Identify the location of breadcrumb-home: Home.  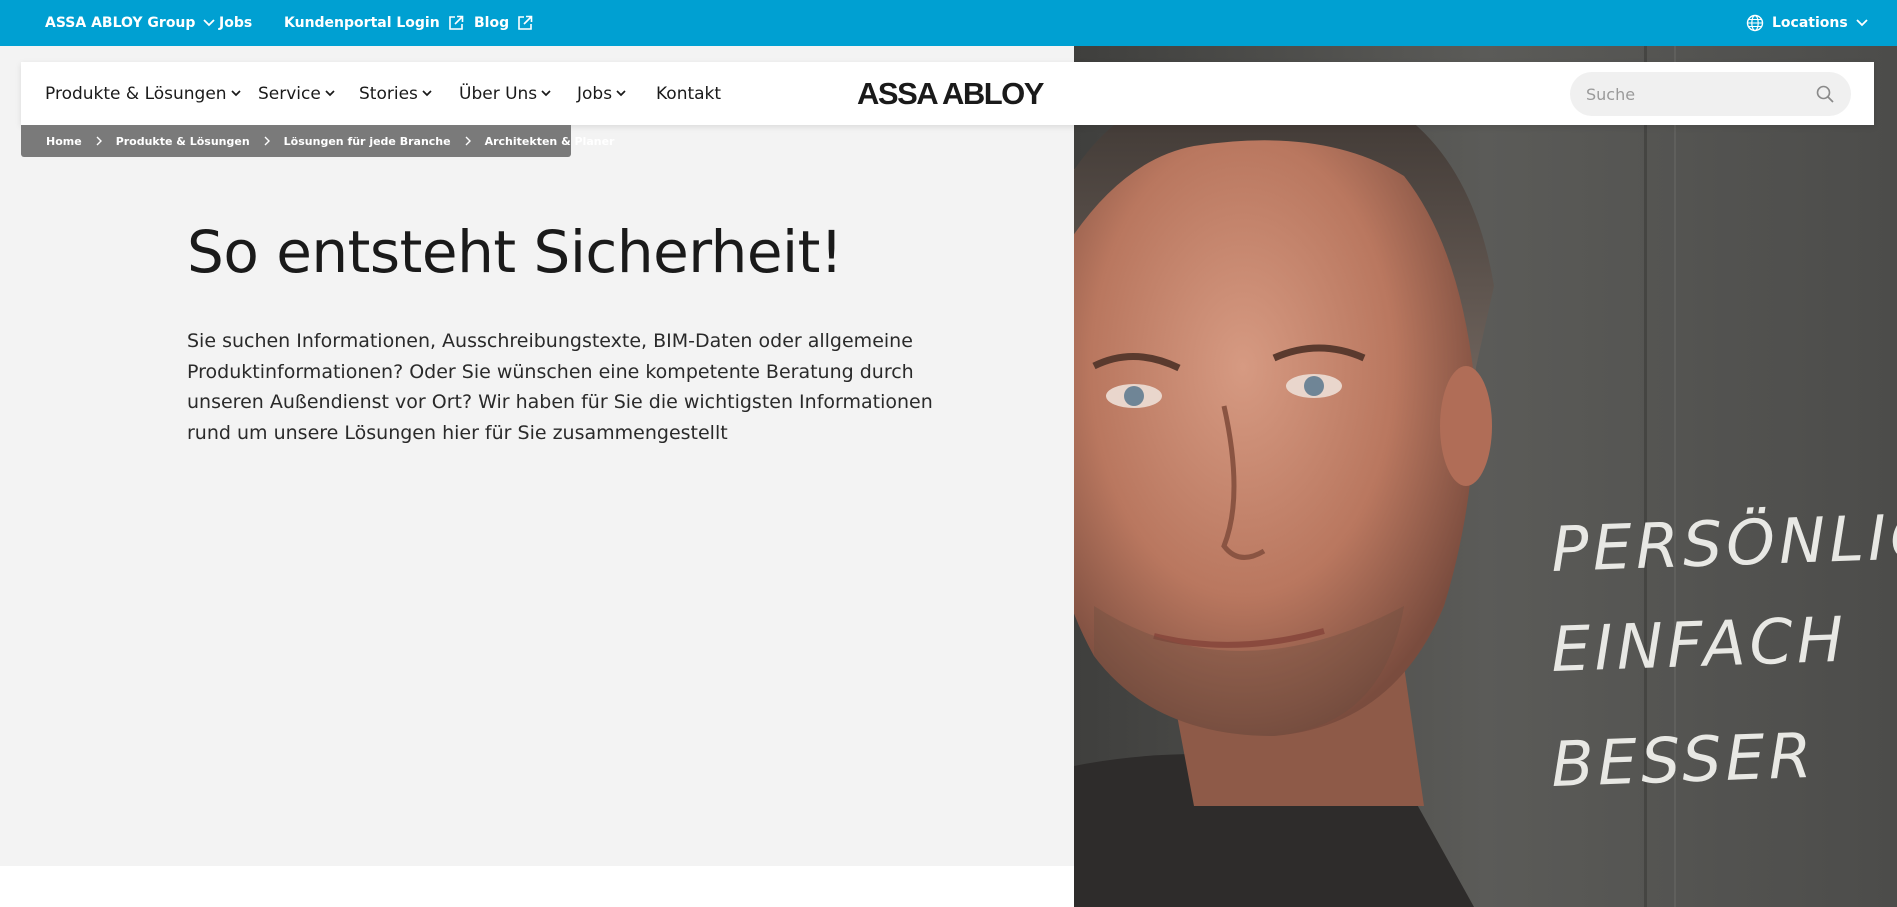
(64, 141).